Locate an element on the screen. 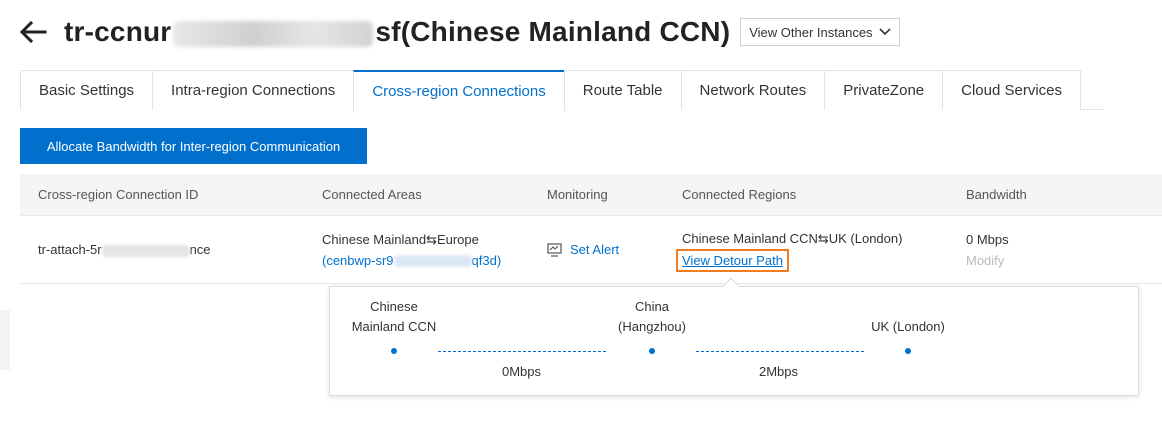  back-arrow-icon is located at coordinates (33, 32).